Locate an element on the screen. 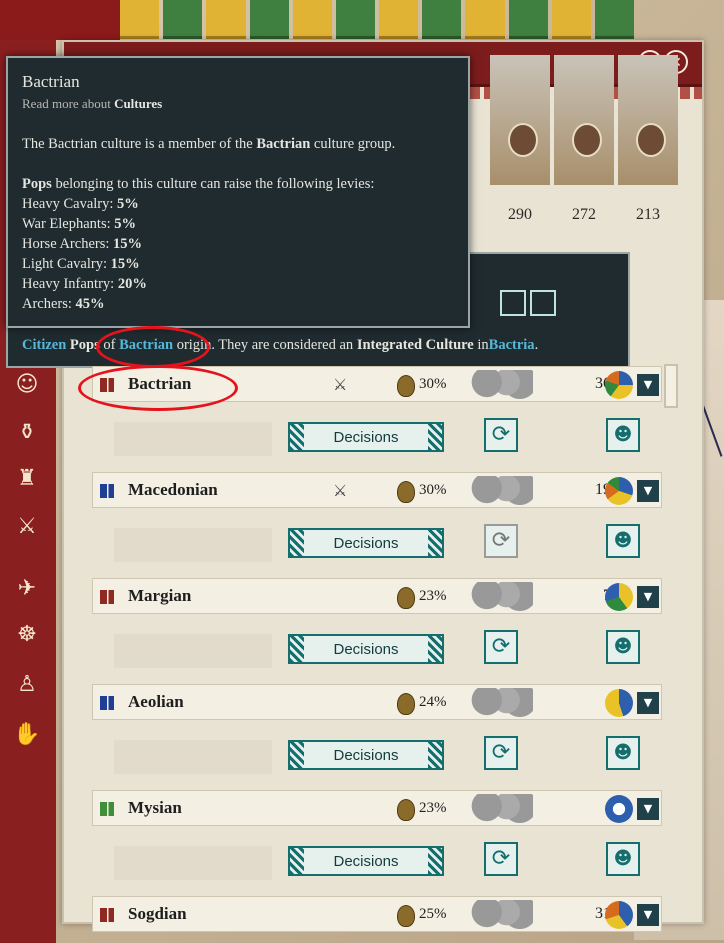 The image size is (724, 943). culture-row: Aeolian24%3▼ is located at coordinates (377, 702).